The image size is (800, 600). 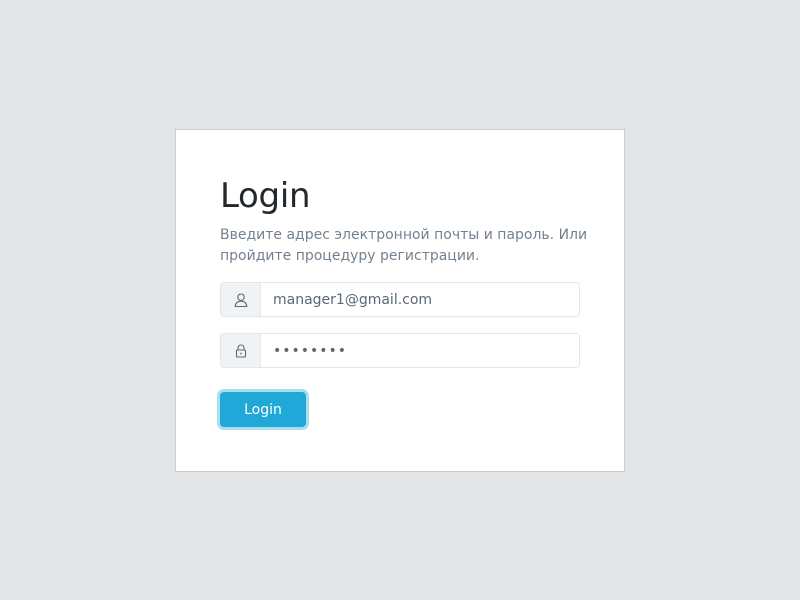 I want to click on login-button: Login, so click(x=263, y=409).